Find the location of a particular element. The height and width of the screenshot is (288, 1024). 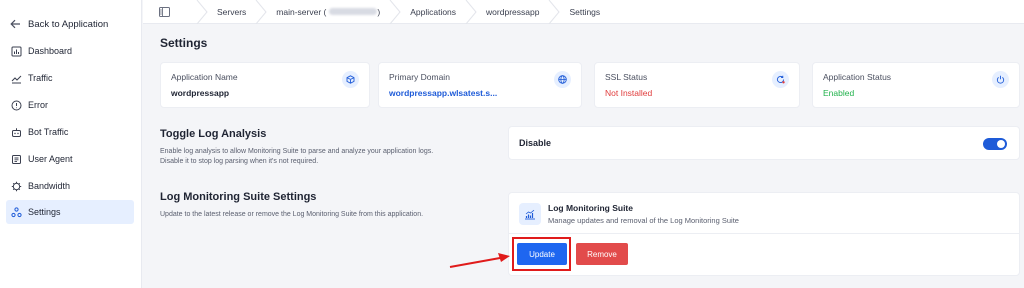

log-analysis-toggle-card: Disable is located at coordinates (764, 143).